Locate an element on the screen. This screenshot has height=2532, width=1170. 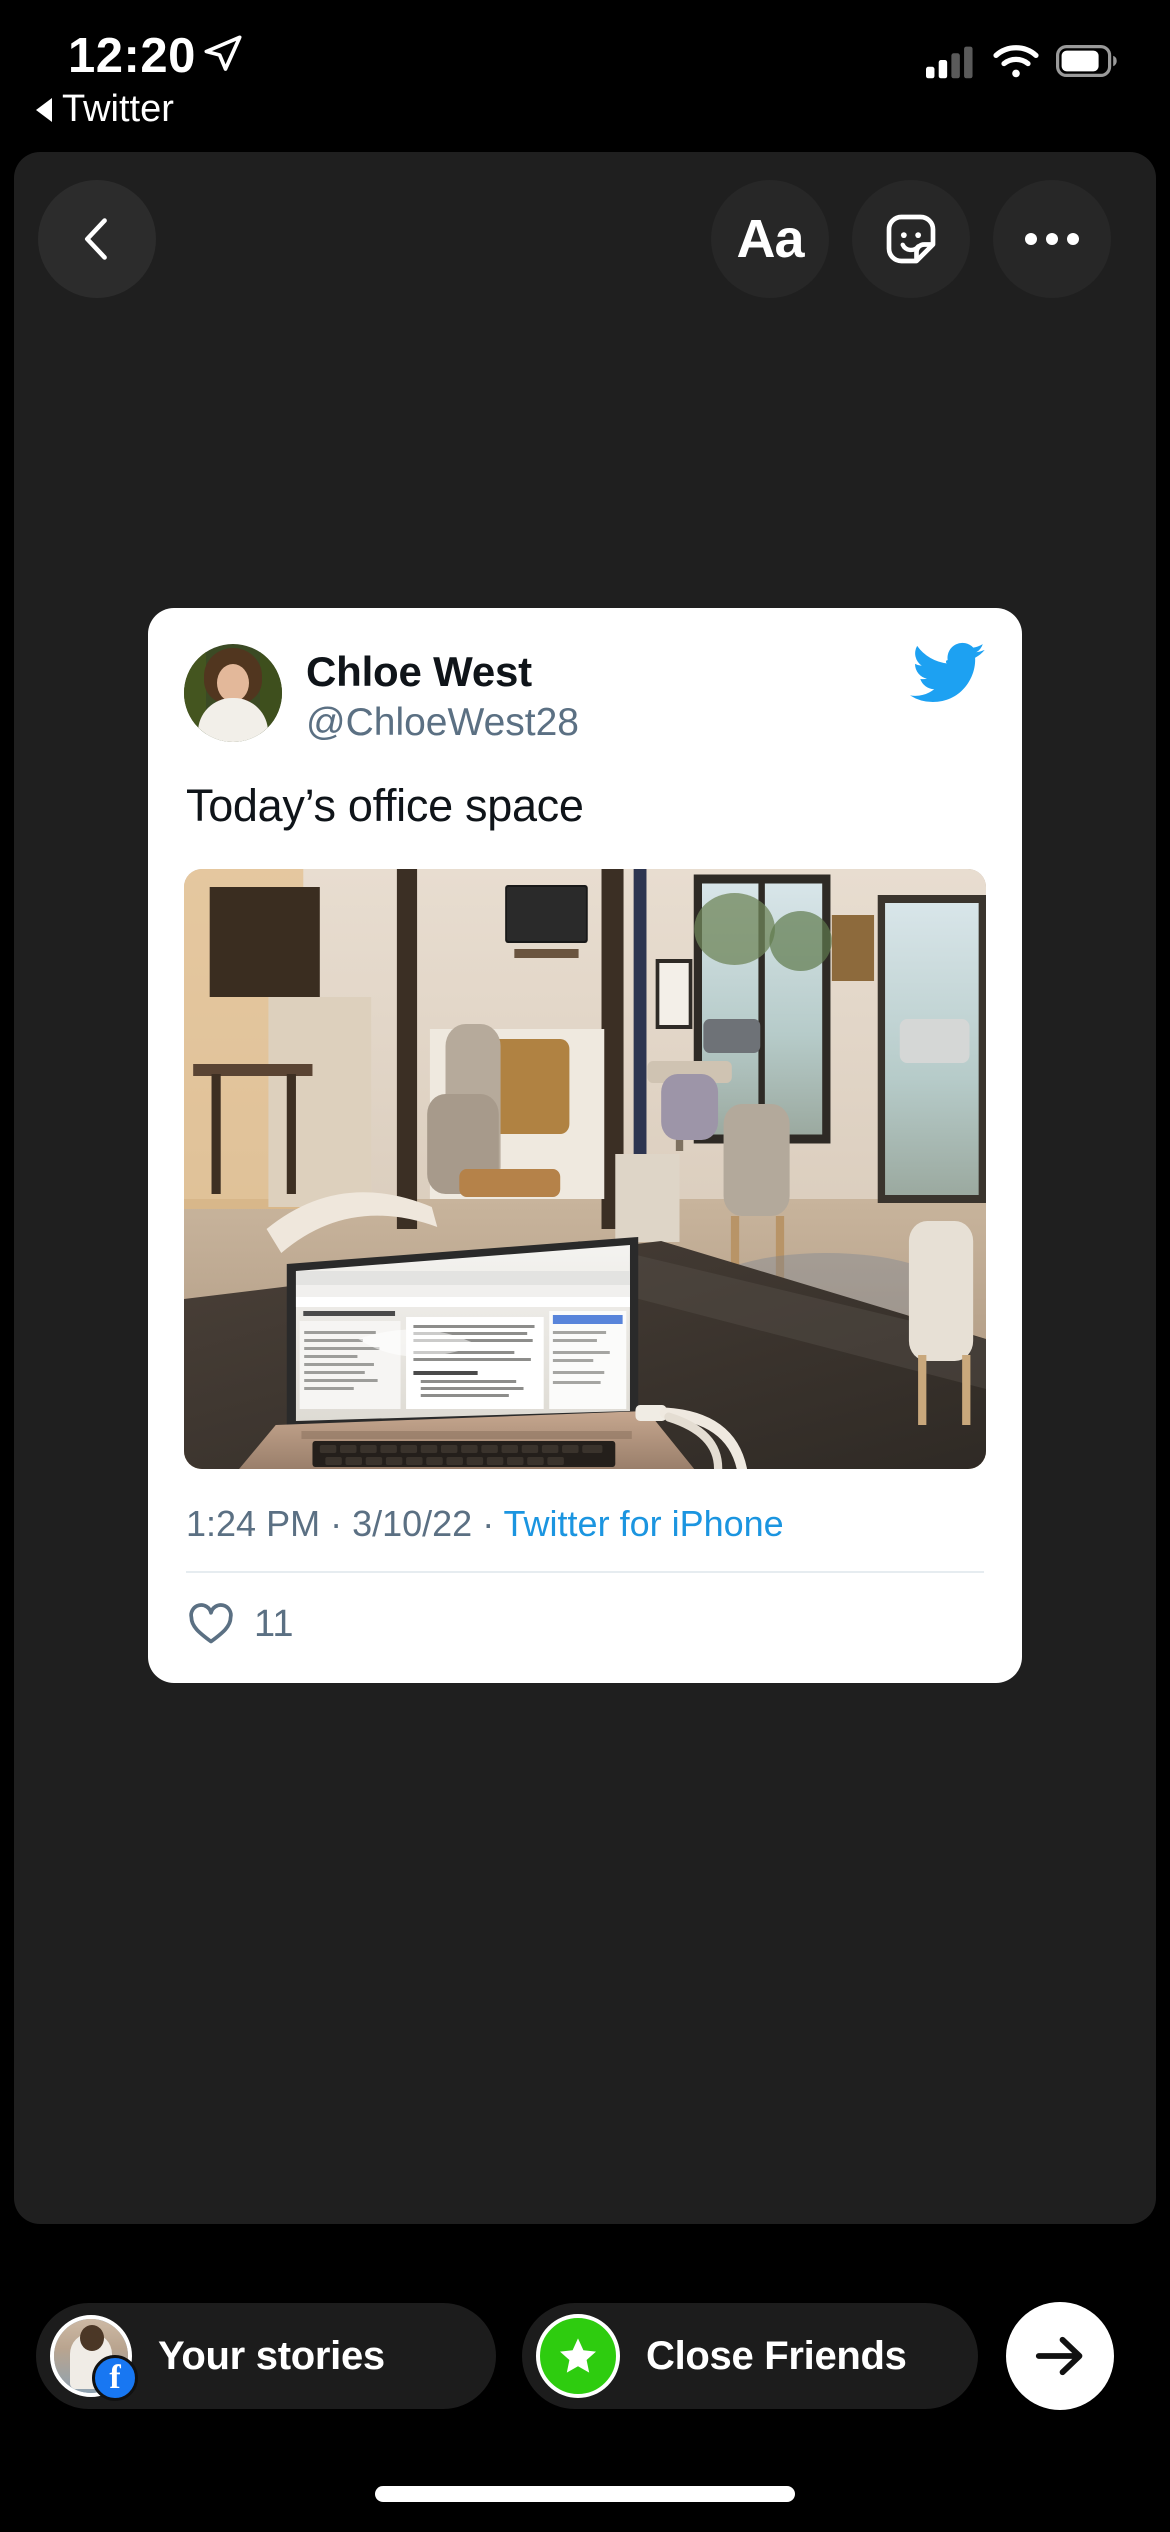
tweet-meta: 1:24 PM · 3/10/22 · Twitter for iPhone is located at coordinates (585, 1507).